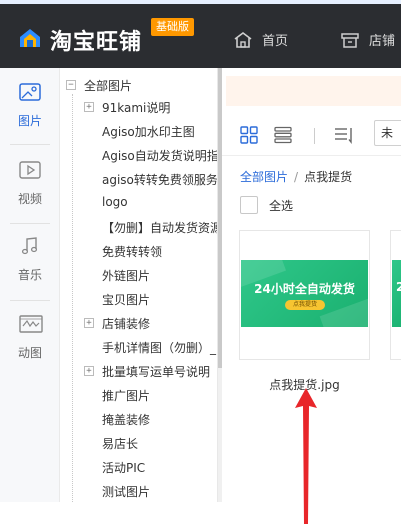 The image size is (401, 526). Describe the element at coordinates (382, 41) in the screenshot. I see `nav-store-label: 店铺` at that location.